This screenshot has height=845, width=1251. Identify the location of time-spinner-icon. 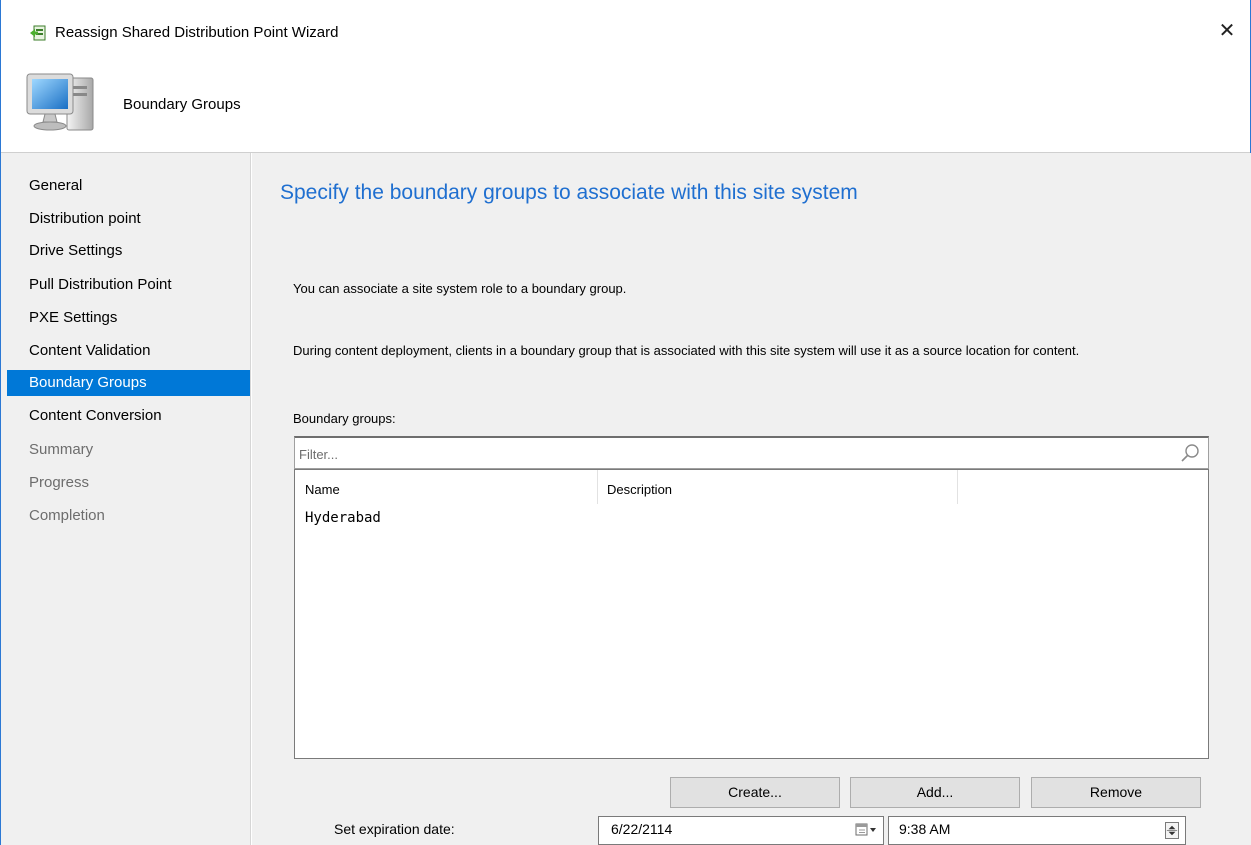
(1172, 830).